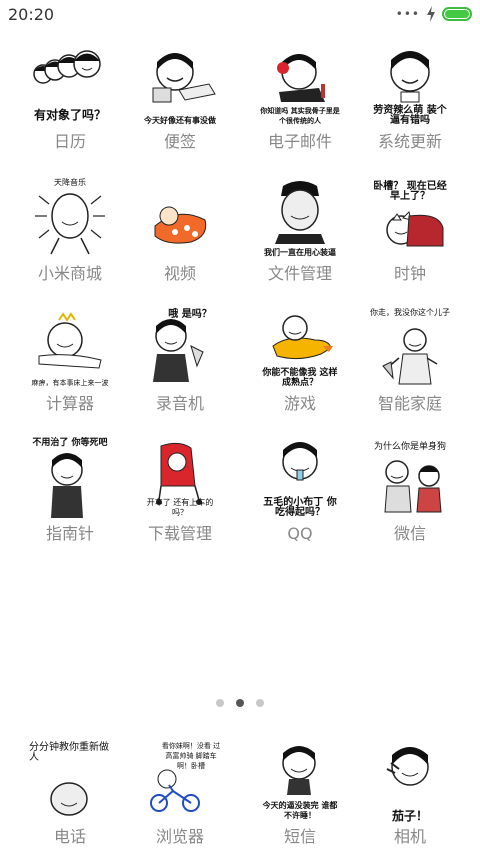  I want to click on meme-caption: 我们一直在用心装逼, so click(300, 252).